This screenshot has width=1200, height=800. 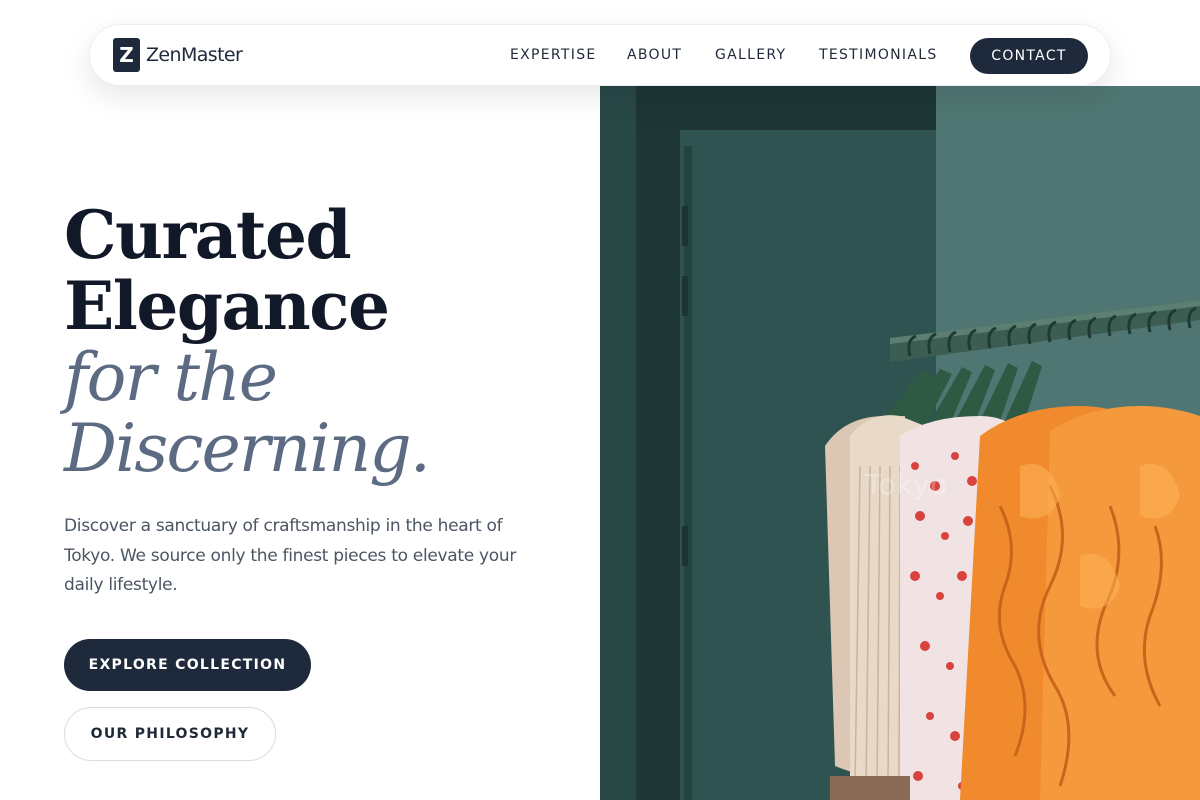 What do you see at coordinates (654, 55) in the screenshot?
I see `nav-link-about: ABOUT` at bounding box center [654, 55].